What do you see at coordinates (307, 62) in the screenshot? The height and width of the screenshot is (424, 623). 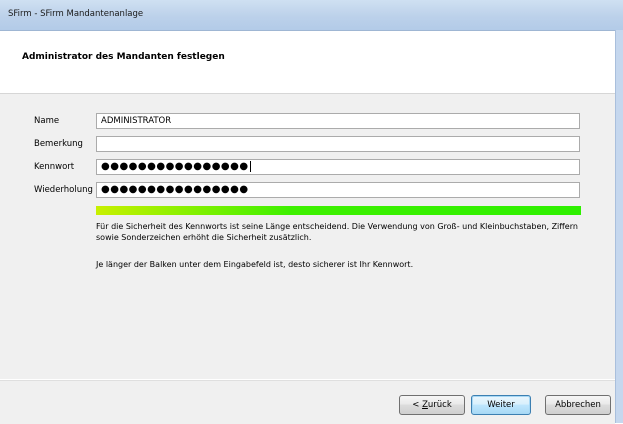 I see `wizard-header: Administrator des Mandanten festlegen` at bounding box center [307, 62].